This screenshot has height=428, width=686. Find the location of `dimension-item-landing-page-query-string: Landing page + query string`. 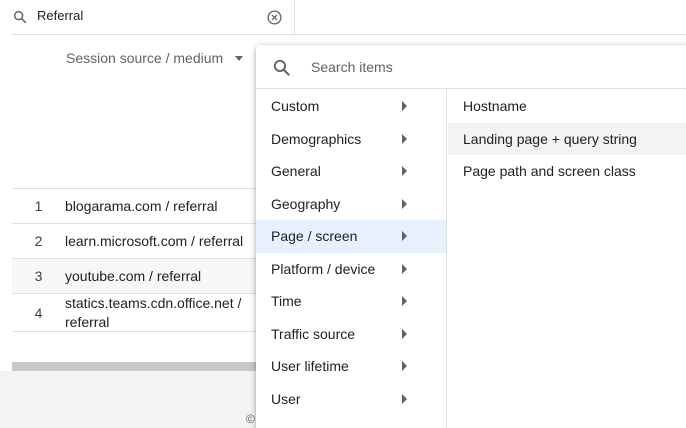

dimension-item-landing-page-query-string: Landing page + query string is located at coordinates (567, 138).